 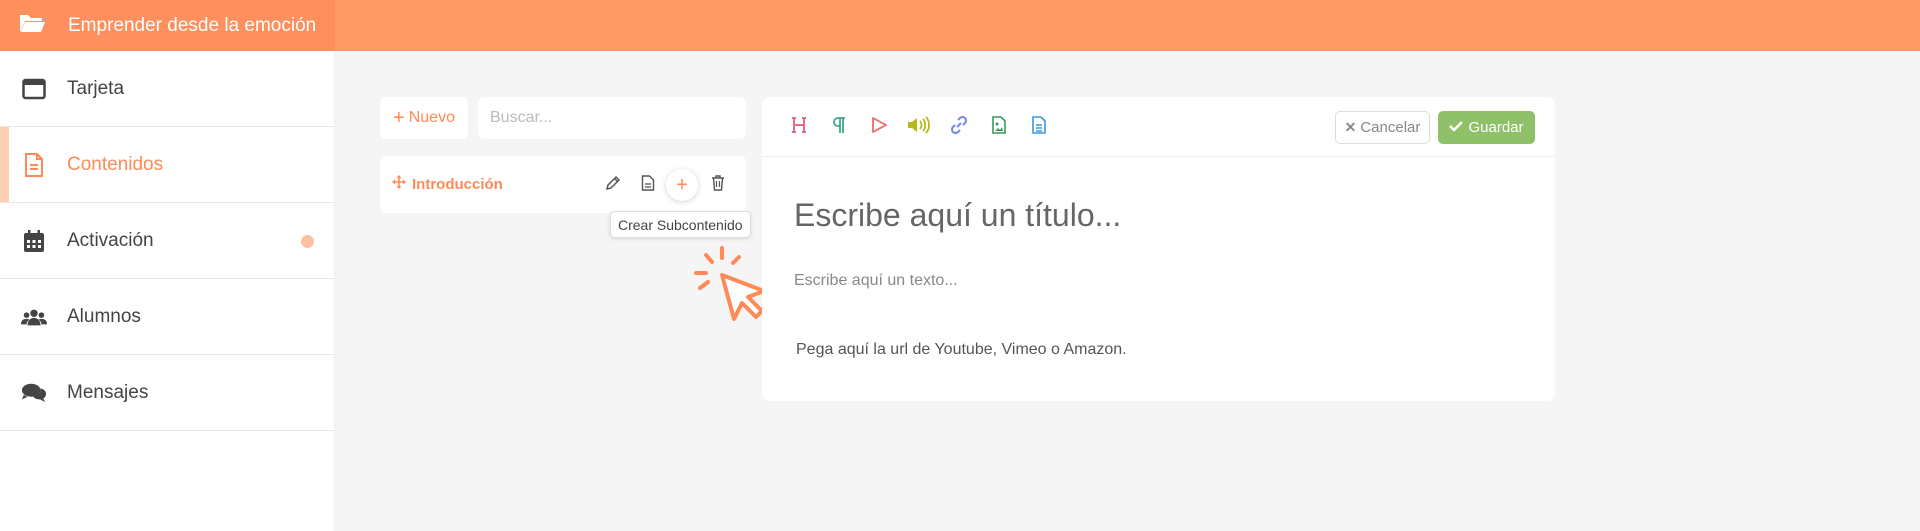 I want to click on video-tool, so click(x=879, y=127).